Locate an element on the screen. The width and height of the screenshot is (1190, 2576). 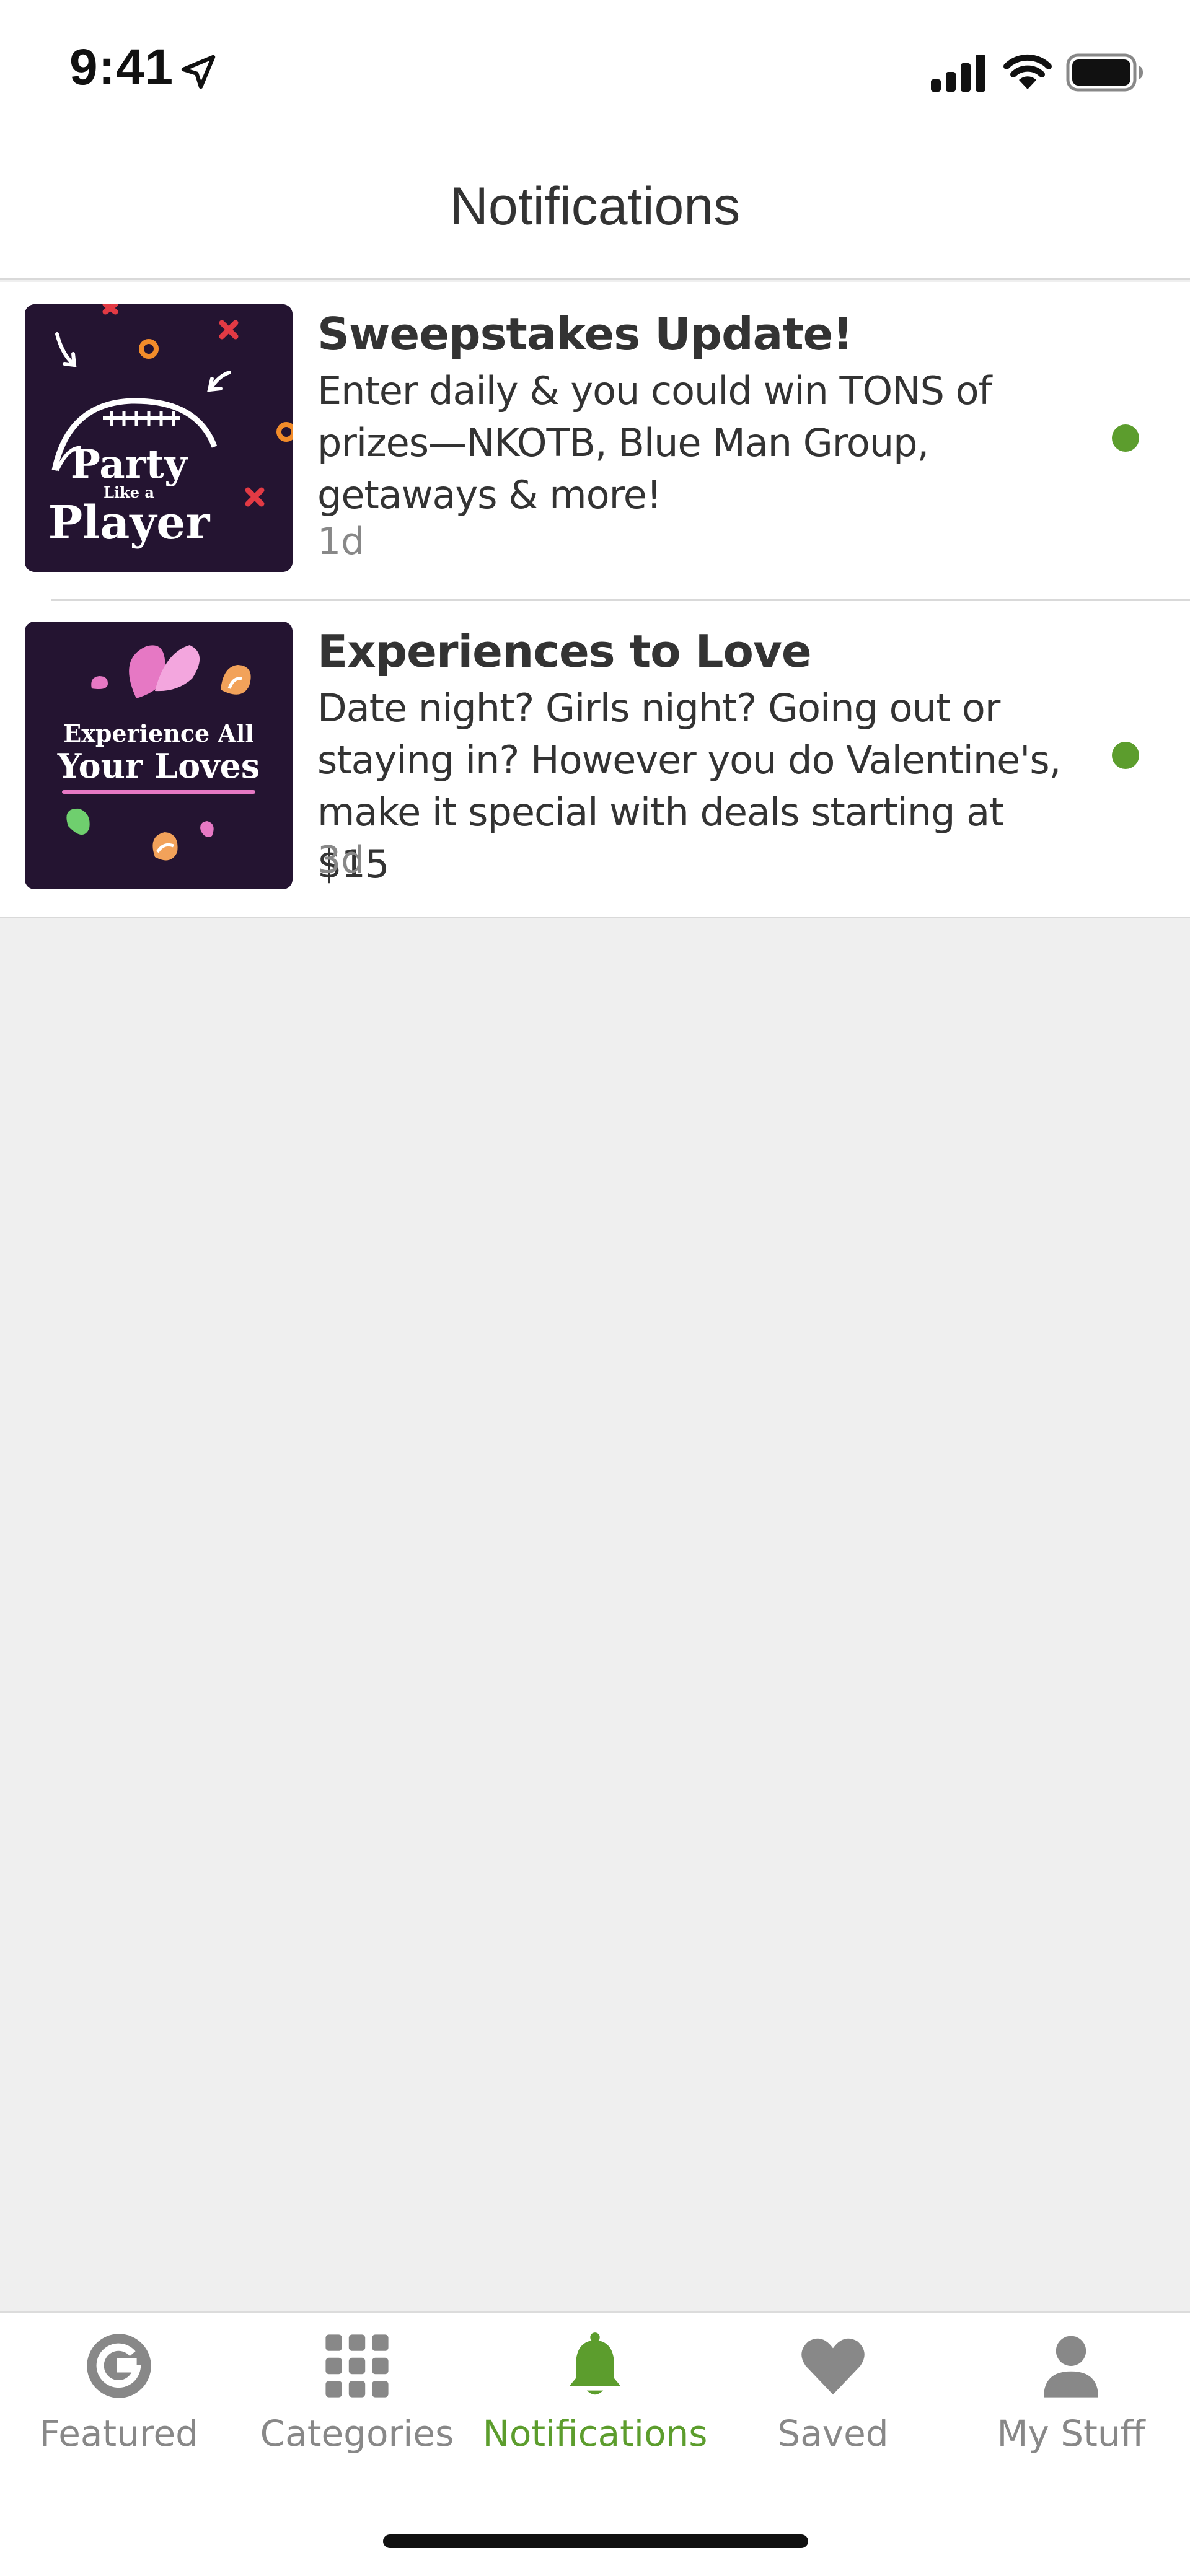
party-like-a-player-image: Party Like a Player is located at coordinates (159, 438).